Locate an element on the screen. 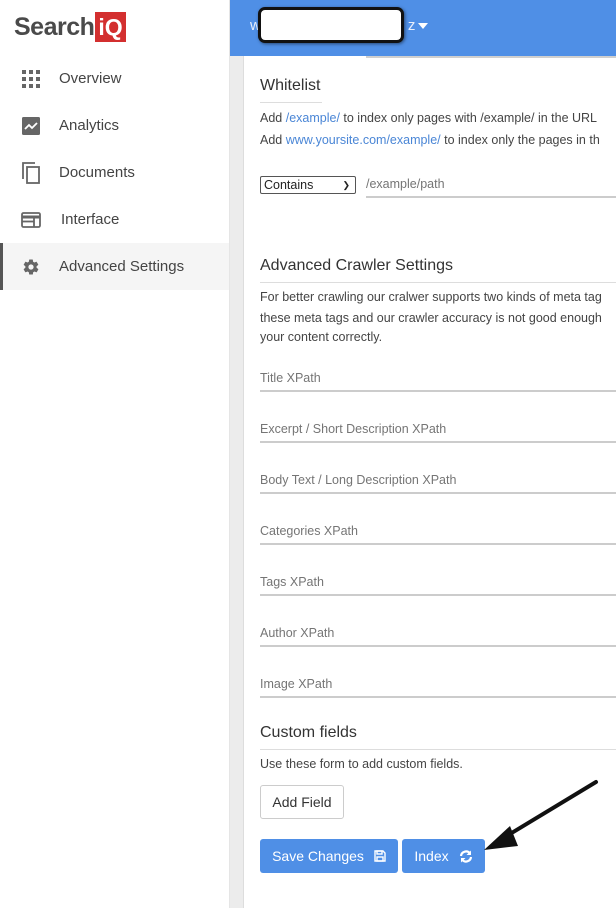  sidebar-item-label: Overview is located at coordinates (90, 78).